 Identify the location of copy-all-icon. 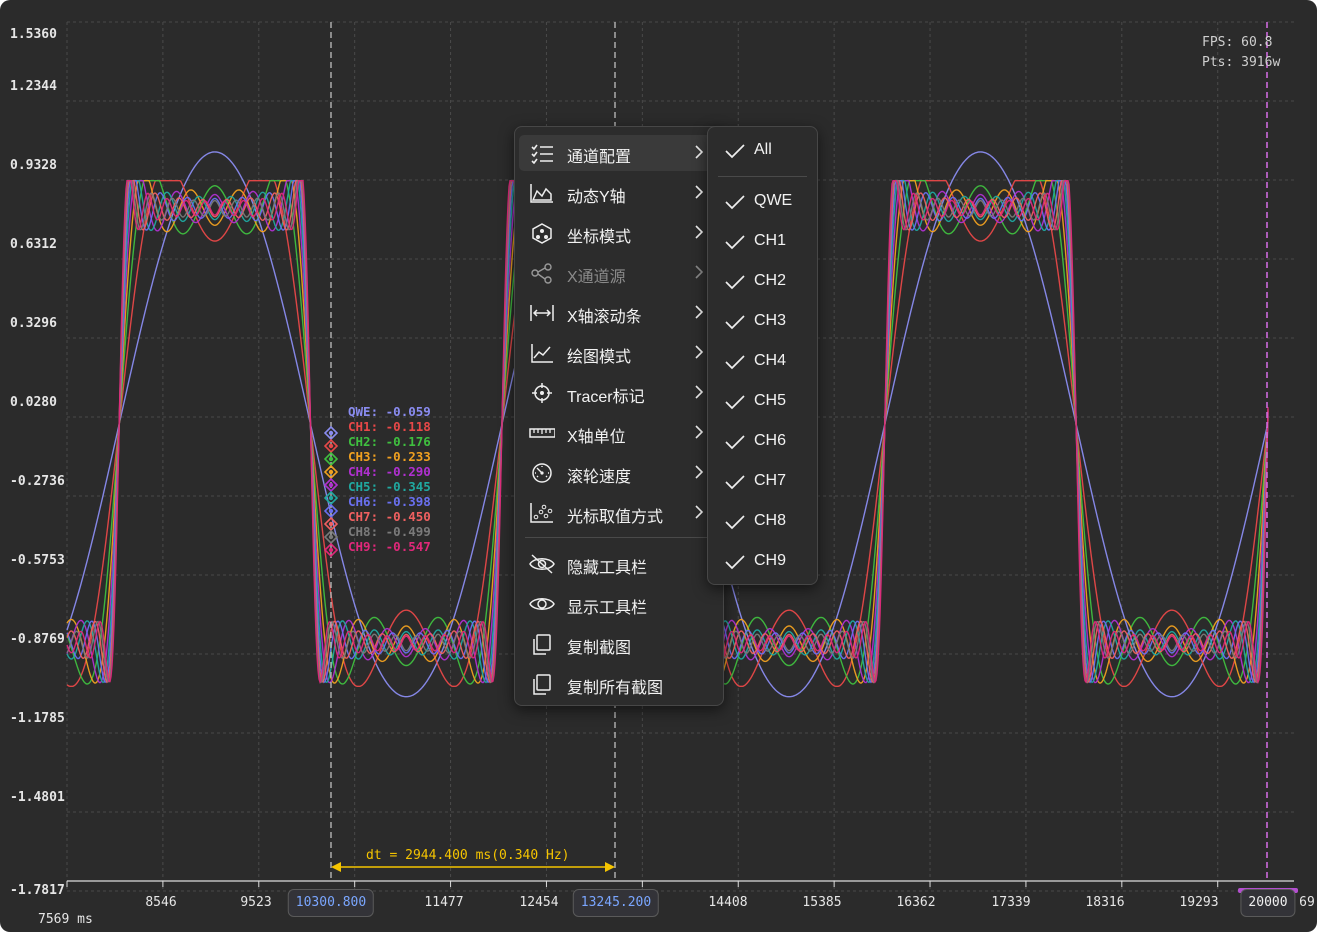
(542, 684).